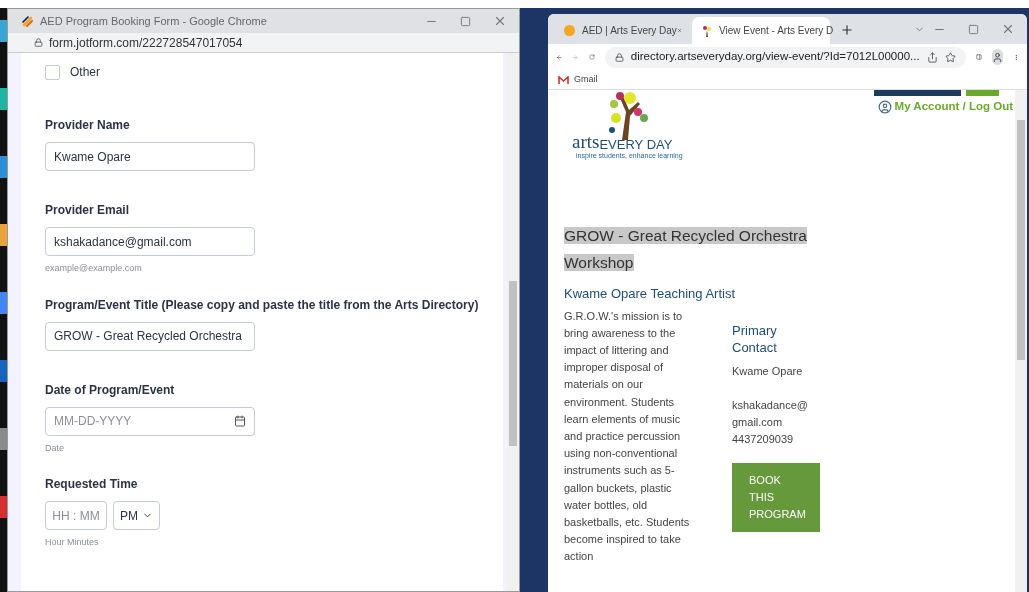 This screenshot has height=592, width=1029. I want to click on input-field: GROW - Great Recycled Orchestra, so click(150, 336).